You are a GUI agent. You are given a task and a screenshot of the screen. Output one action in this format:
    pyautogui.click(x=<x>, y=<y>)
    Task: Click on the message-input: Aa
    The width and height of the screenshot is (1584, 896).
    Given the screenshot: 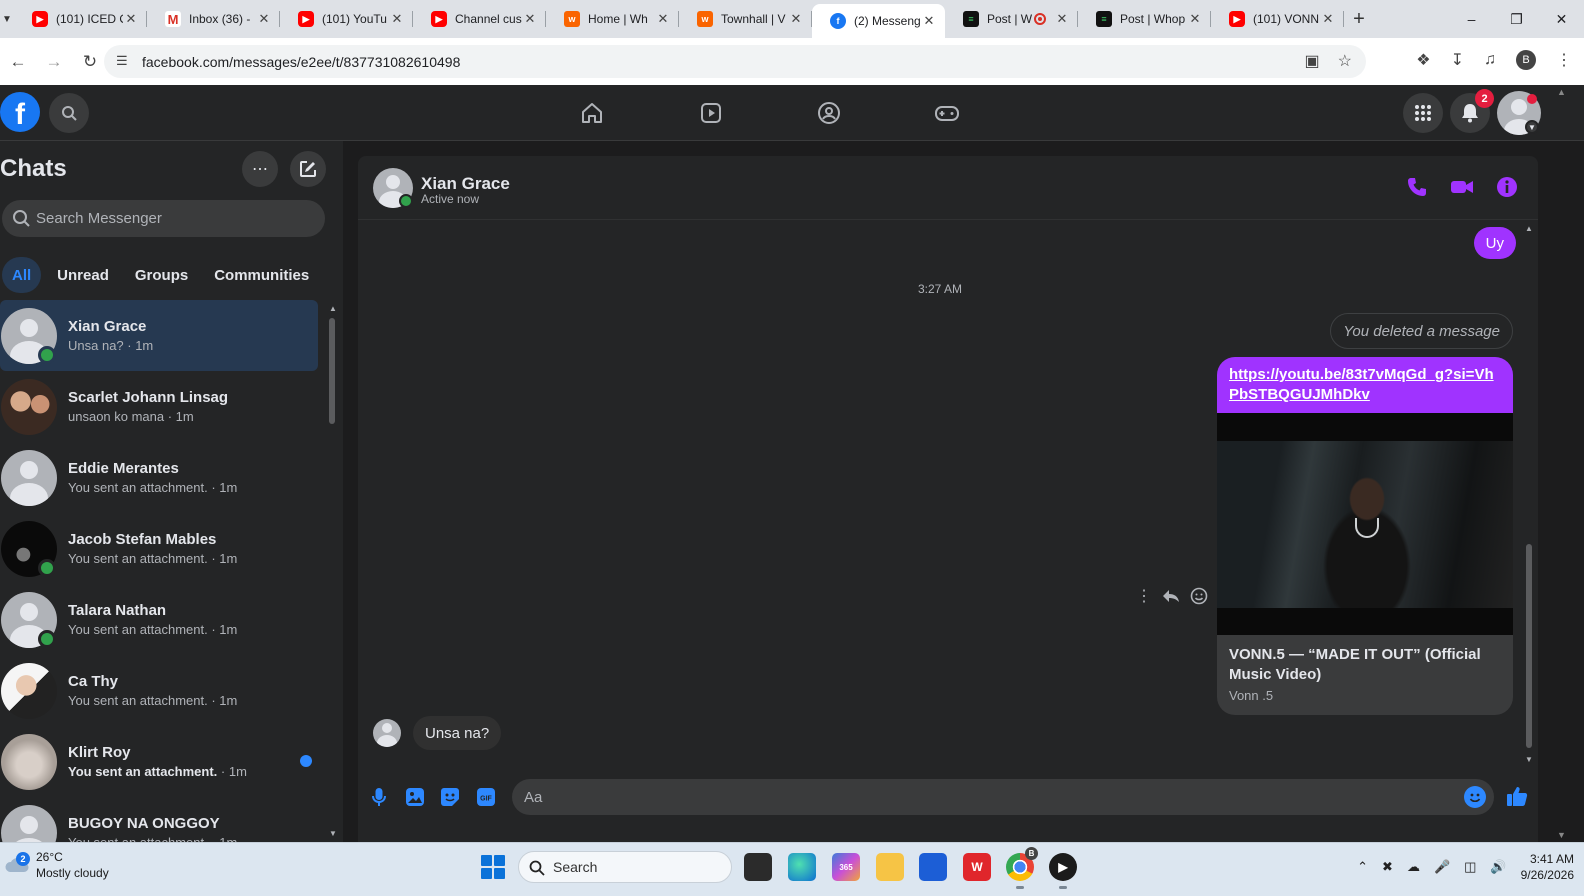 What is the action you would take?
    pyautogui.click(x=1003, y=797)
    